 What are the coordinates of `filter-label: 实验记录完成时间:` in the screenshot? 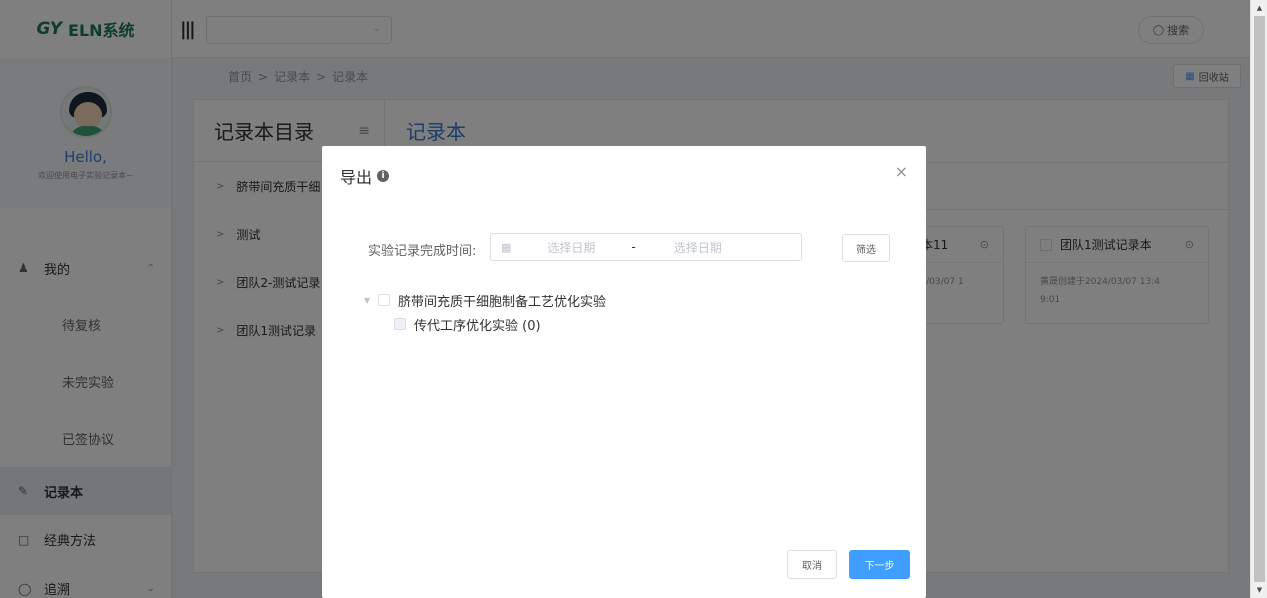 It's located at (422, 251).